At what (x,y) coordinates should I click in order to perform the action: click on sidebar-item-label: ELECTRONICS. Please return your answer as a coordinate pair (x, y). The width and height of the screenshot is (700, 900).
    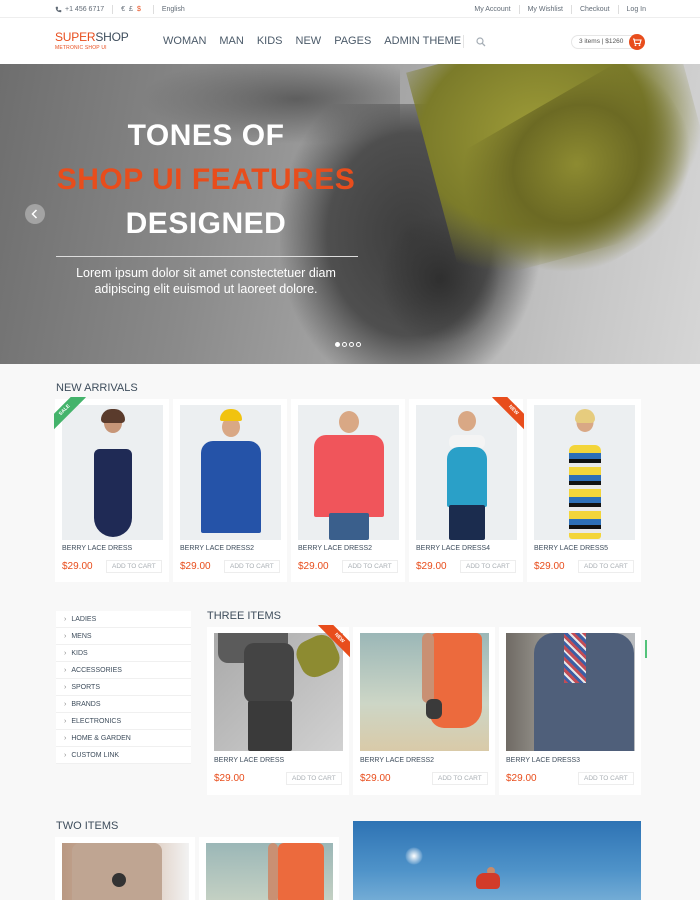
    Looking at the image, I should click on (96, 721).